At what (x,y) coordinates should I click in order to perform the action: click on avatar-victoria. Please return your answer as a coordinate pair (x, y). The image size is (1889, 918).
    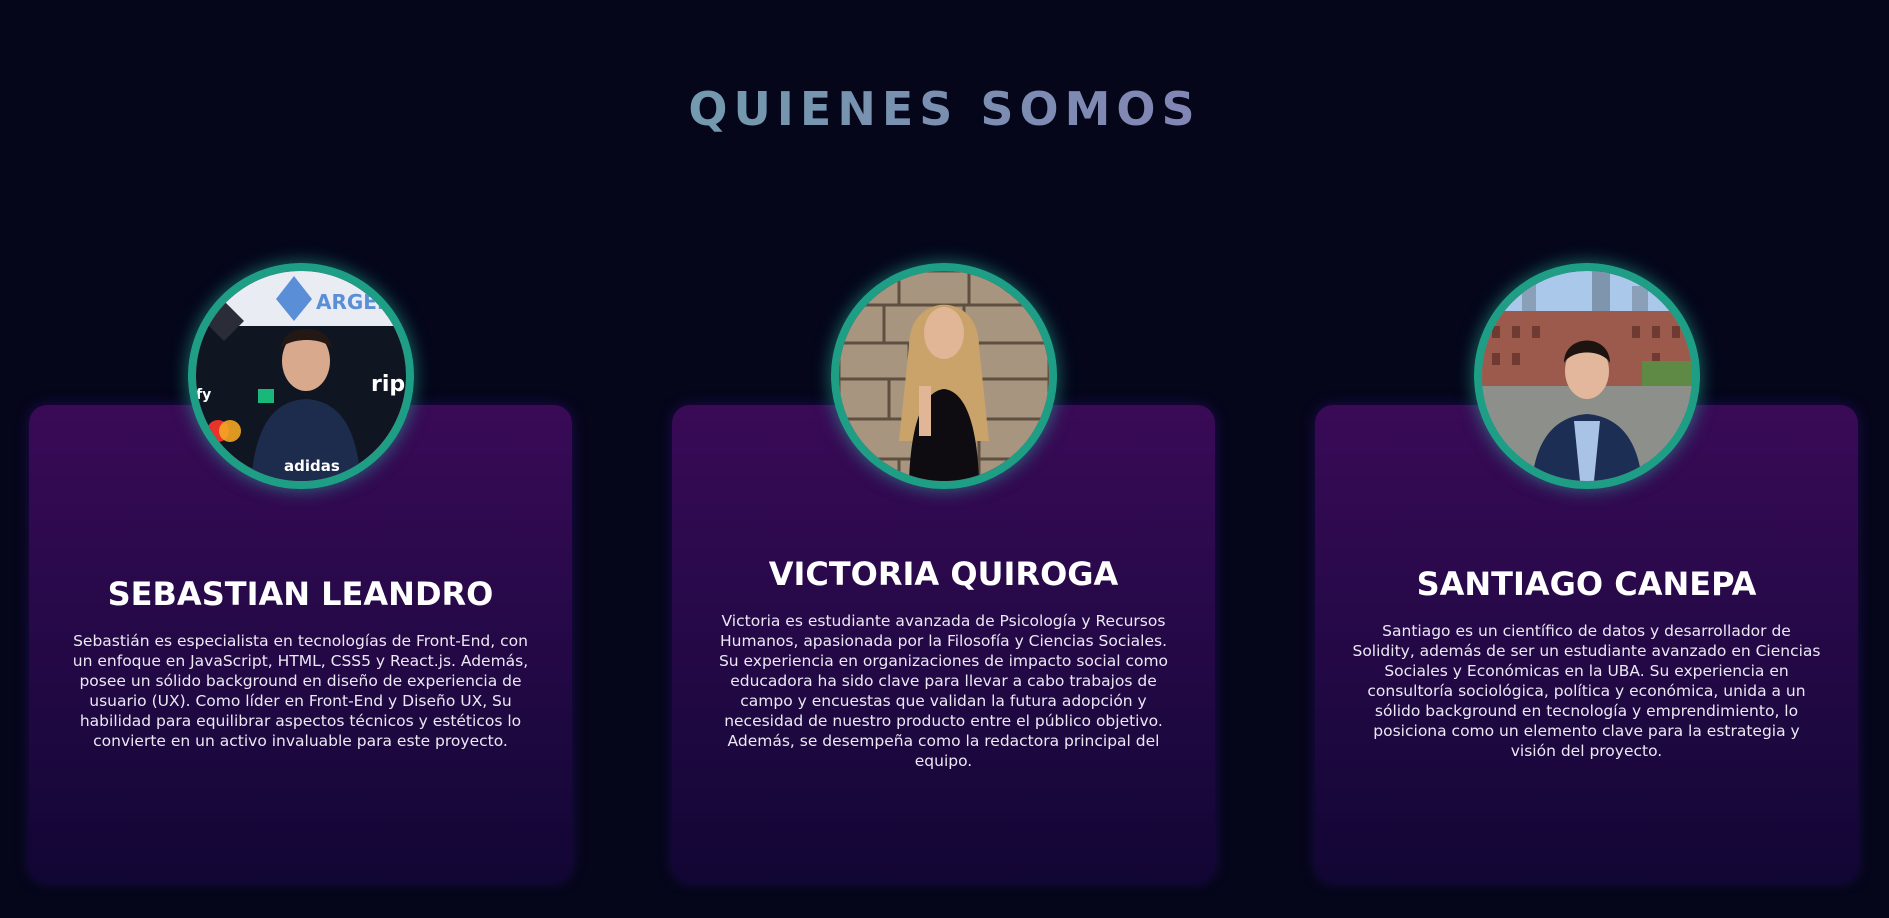
    Looking at the image, I should click on (944, 376).